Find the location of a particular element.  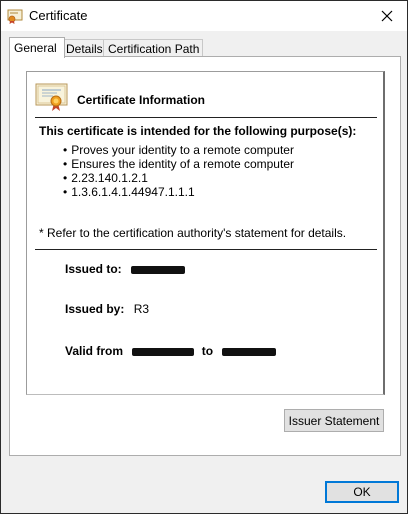

issued-to-field: Issued to: is located at coordinates (125, 269).